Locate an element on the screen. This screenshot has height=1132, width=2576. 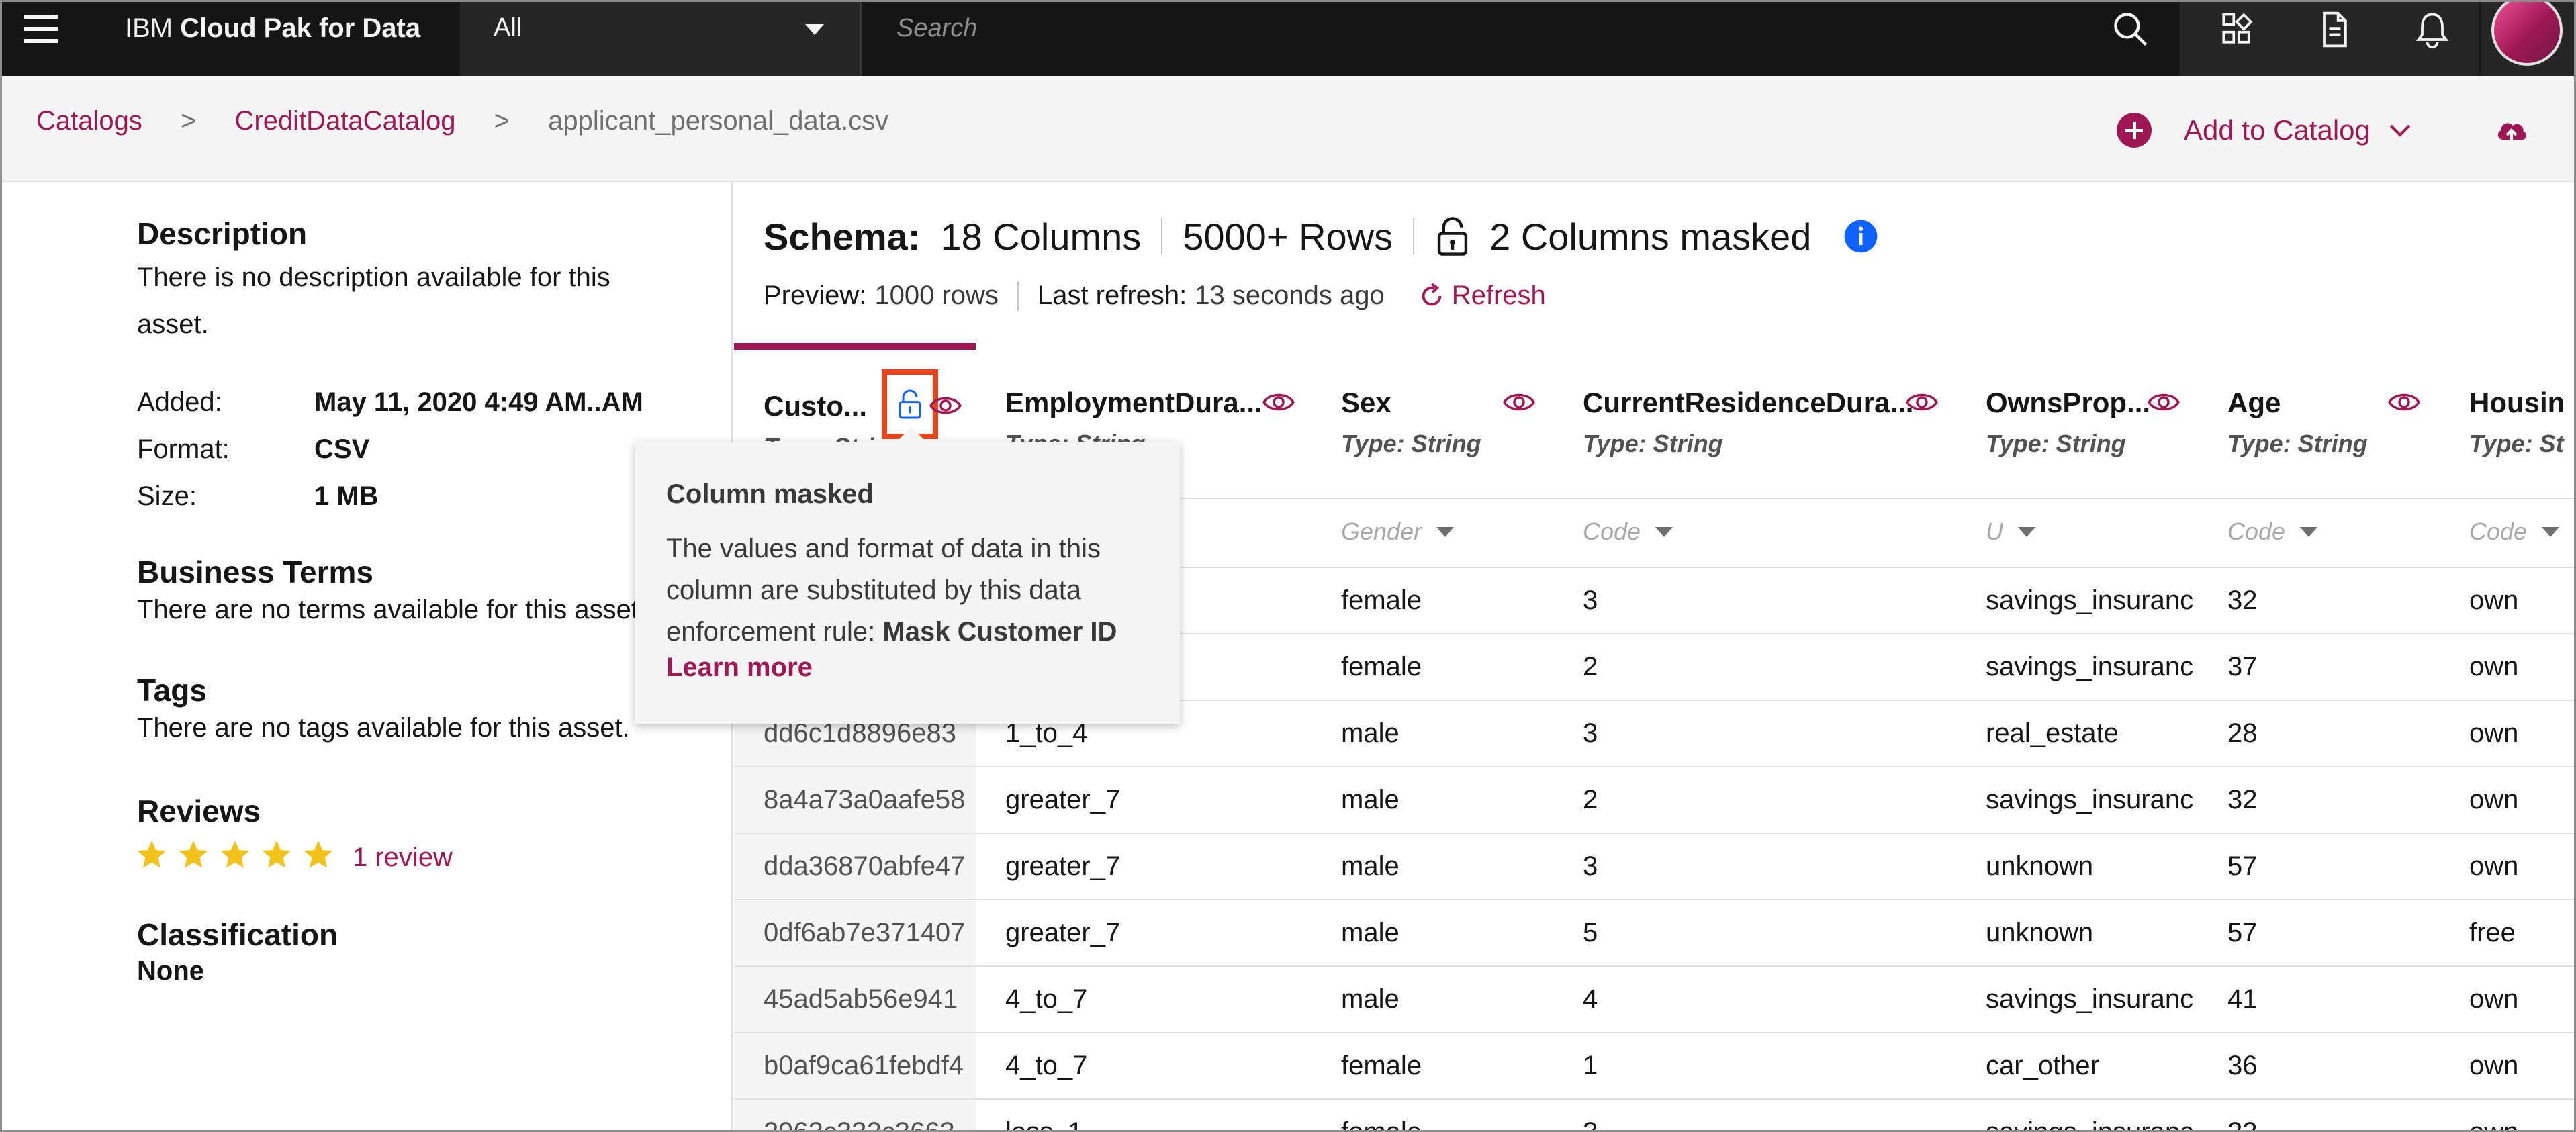
table-row: dda36870abfe47 greater_7 male 3 unknown 57 own is located at coordinates (1655, 866).